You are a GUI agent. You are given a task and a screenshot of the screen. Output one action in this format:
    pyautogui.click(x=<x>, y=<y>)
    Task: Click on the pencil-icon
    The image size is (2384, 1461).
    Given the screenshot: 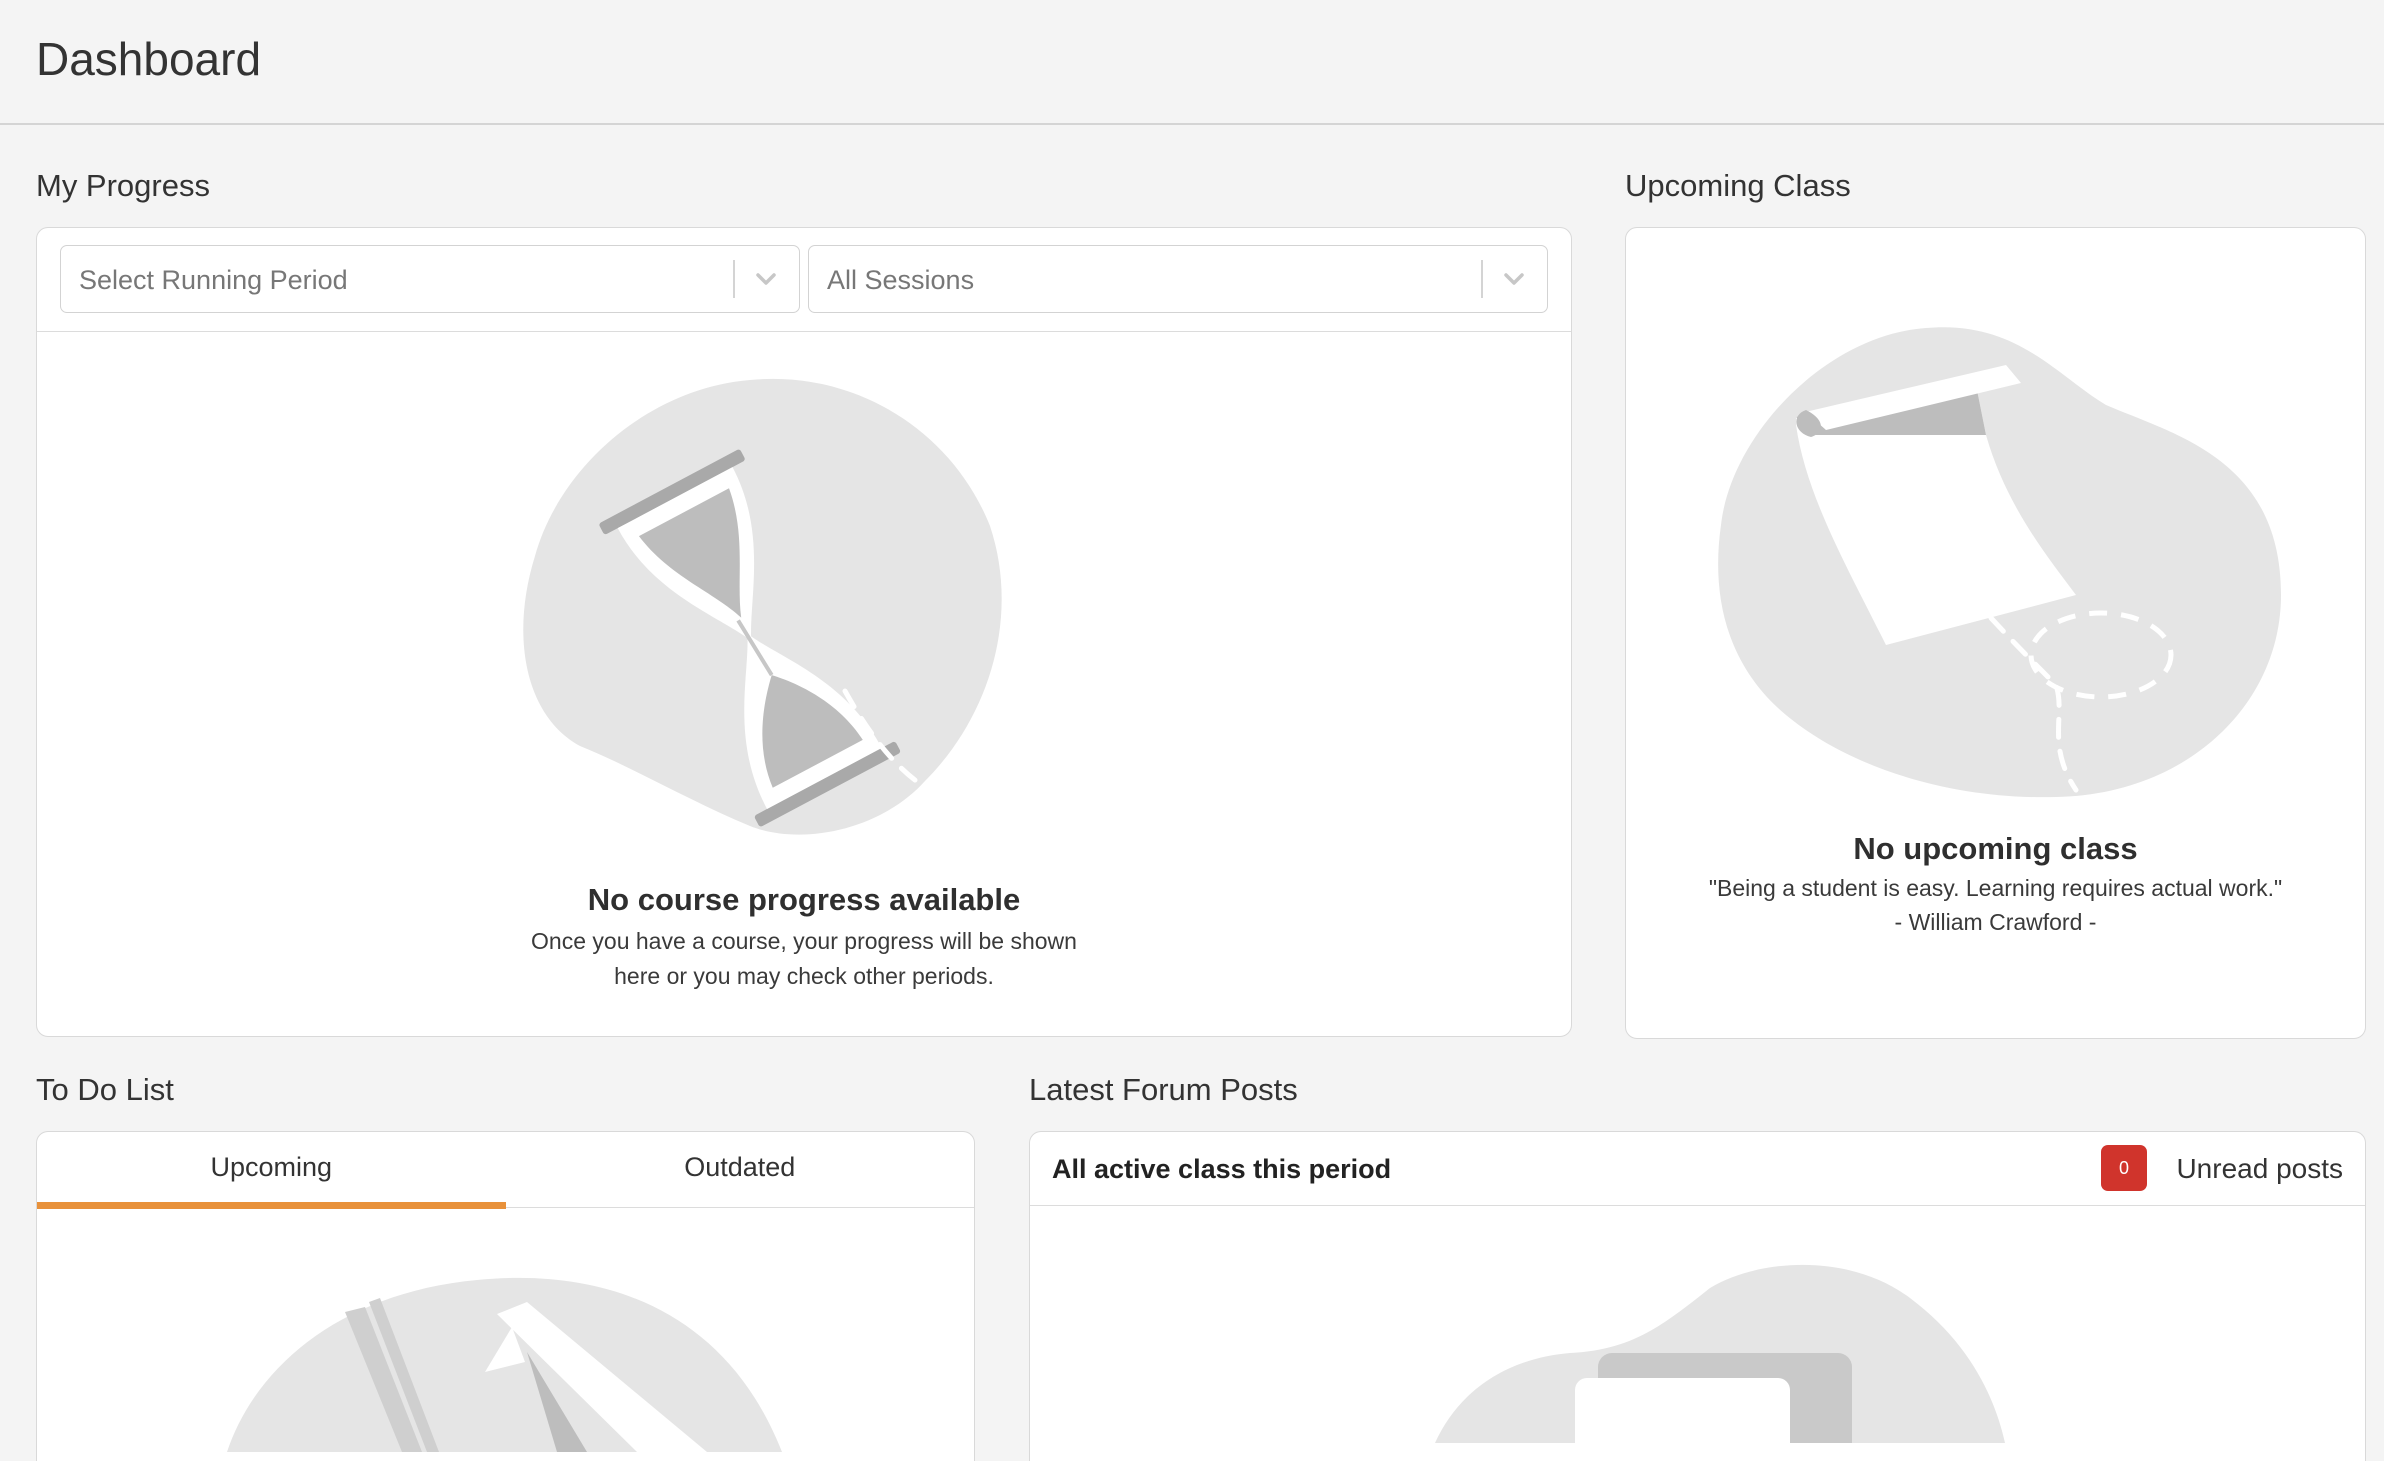 What is the action you would take?
    pyautogui.click(x=504, y=1364)
    